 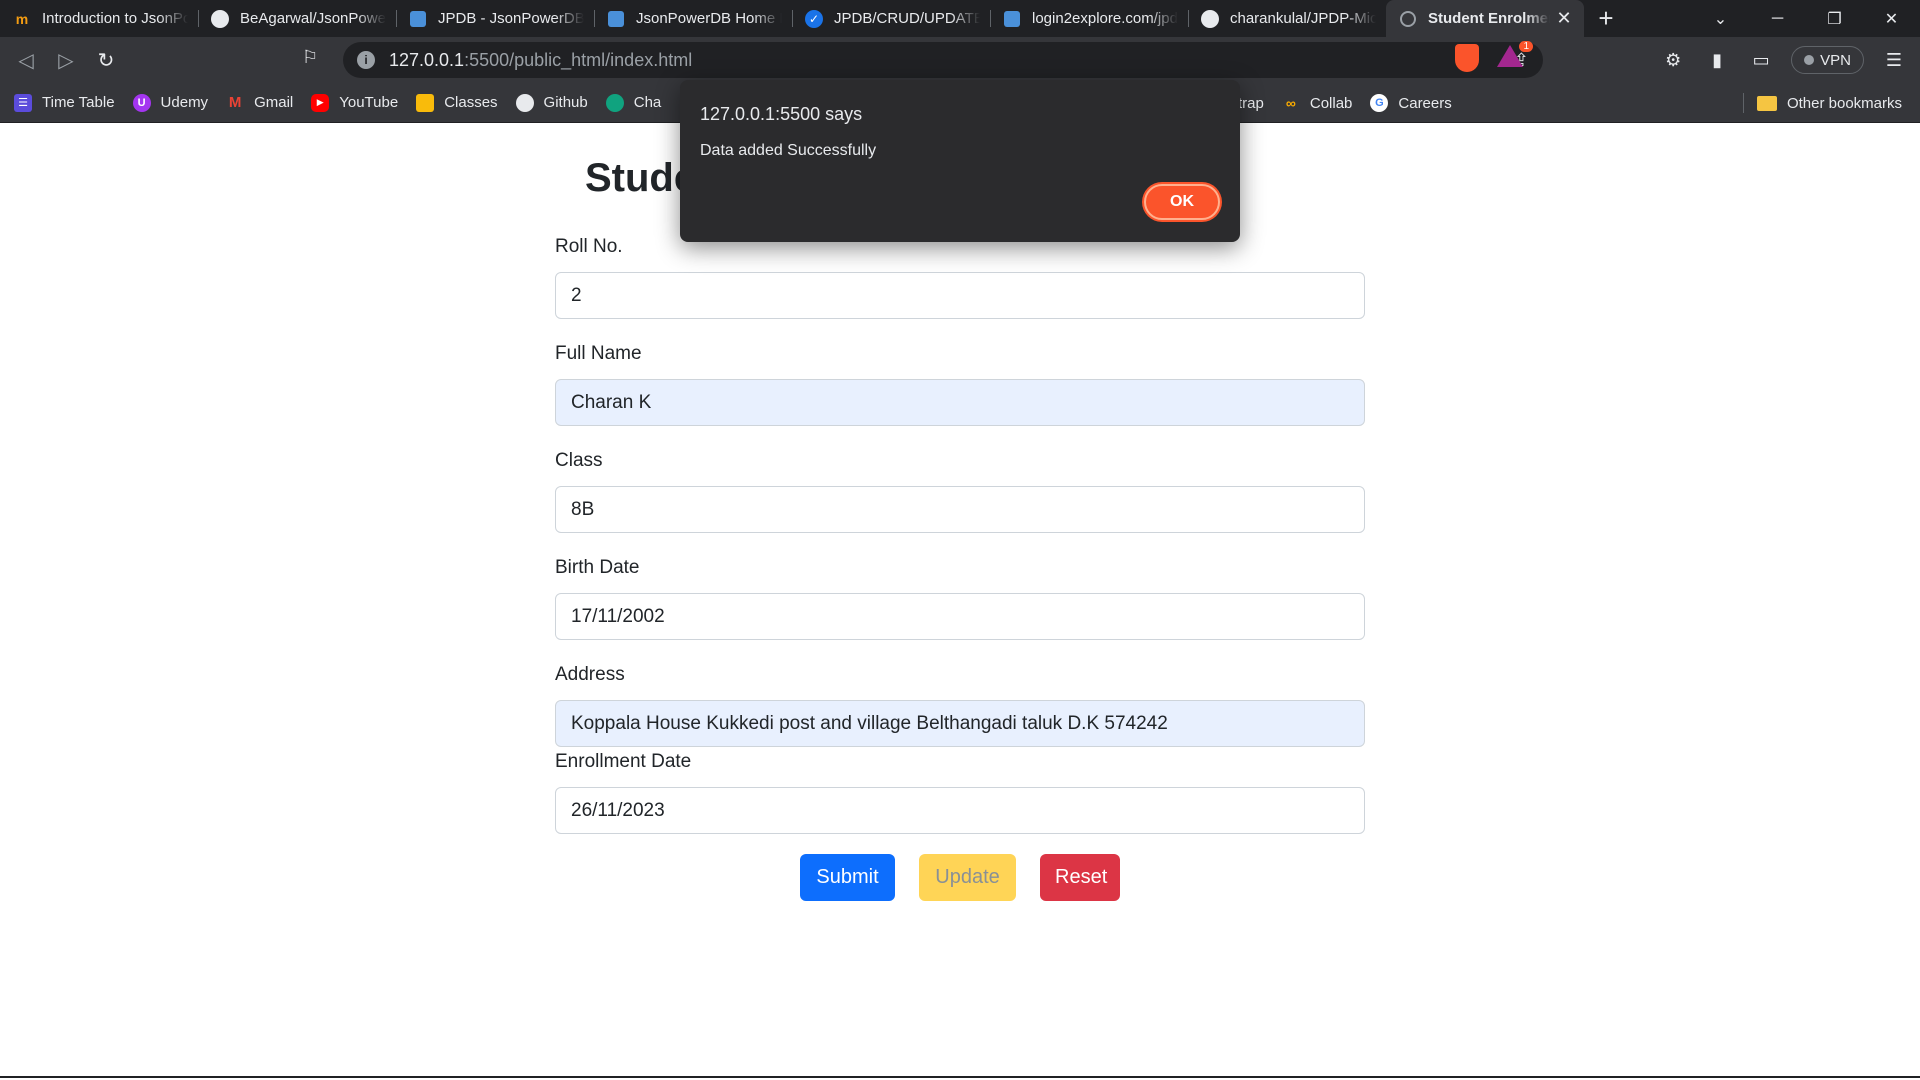 I want to click on bookmark-label: Careers, so click(x=1425, y=103).